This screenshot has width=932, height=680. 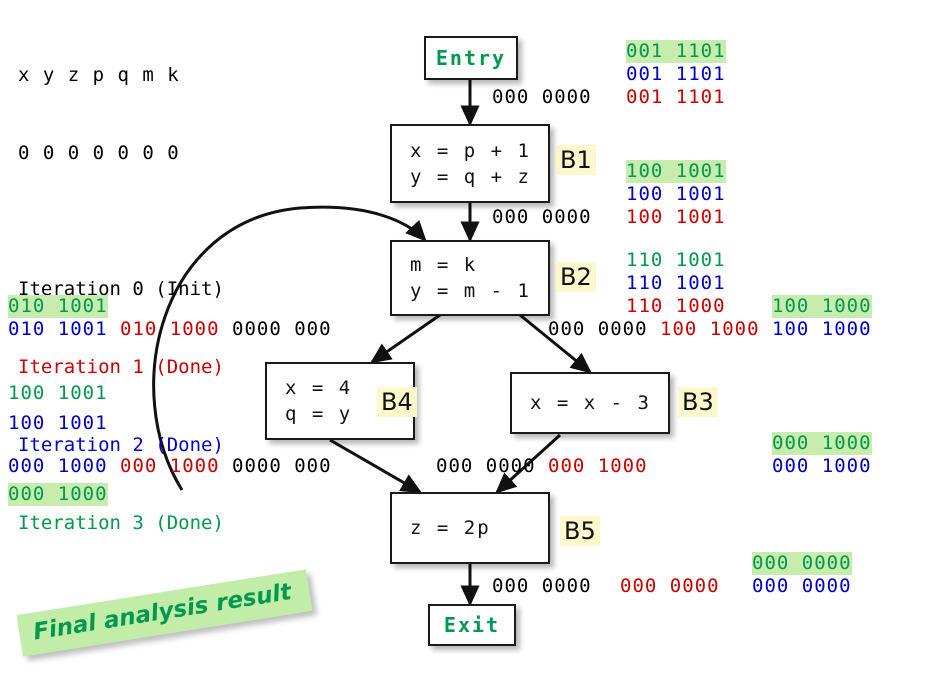 What do you see at coordinates (710, 329) in the screenshot?
I see `label-b3-in-iter1: 100 1000` at bounding box center [710, 329].